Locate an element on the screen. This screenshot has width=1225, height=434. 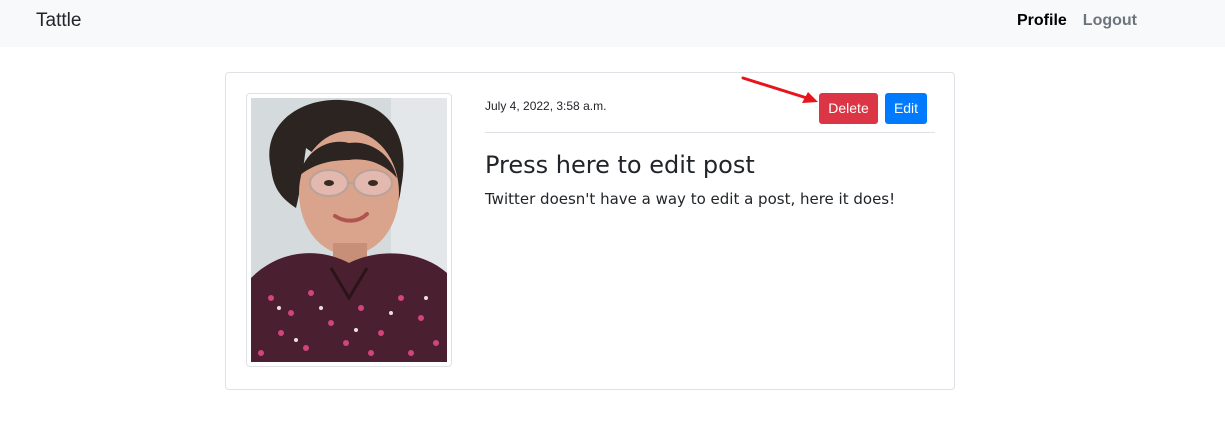
divider is located at coordinates (710, 132).